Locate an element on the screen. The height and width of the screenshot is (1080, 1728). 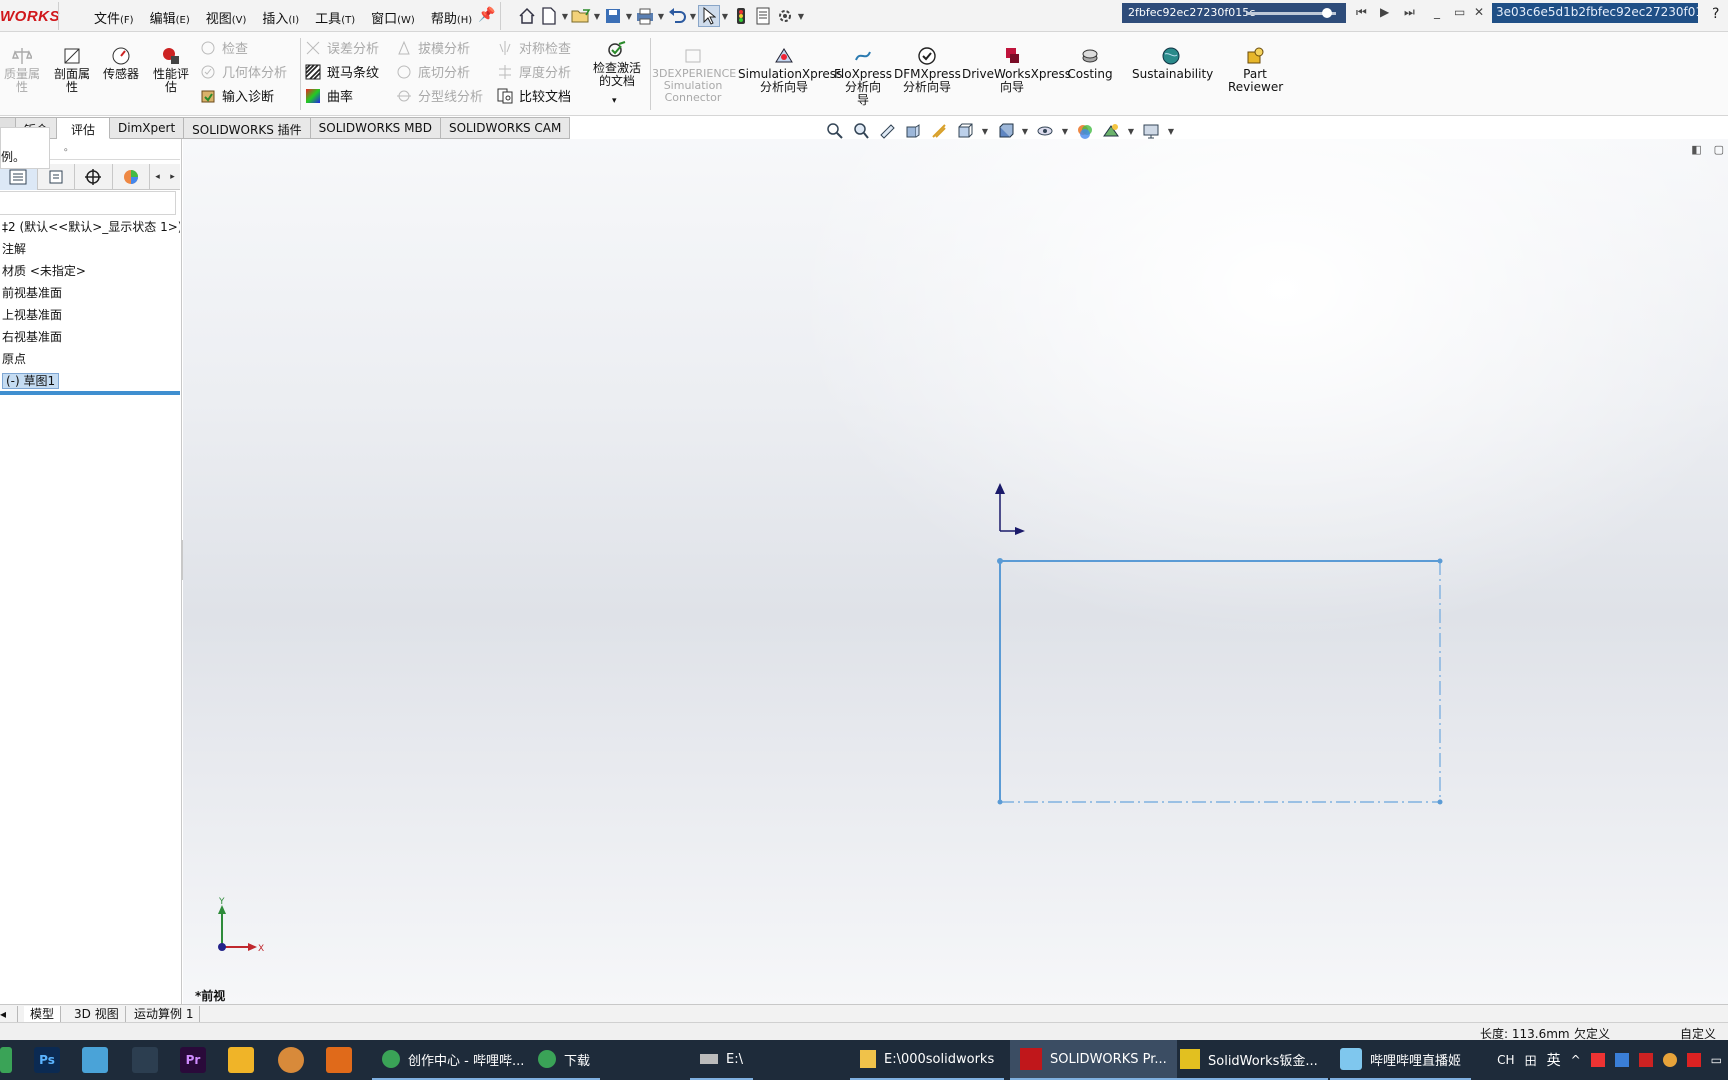
restore-icon: ▭ is located at coordinates (1459, 12).